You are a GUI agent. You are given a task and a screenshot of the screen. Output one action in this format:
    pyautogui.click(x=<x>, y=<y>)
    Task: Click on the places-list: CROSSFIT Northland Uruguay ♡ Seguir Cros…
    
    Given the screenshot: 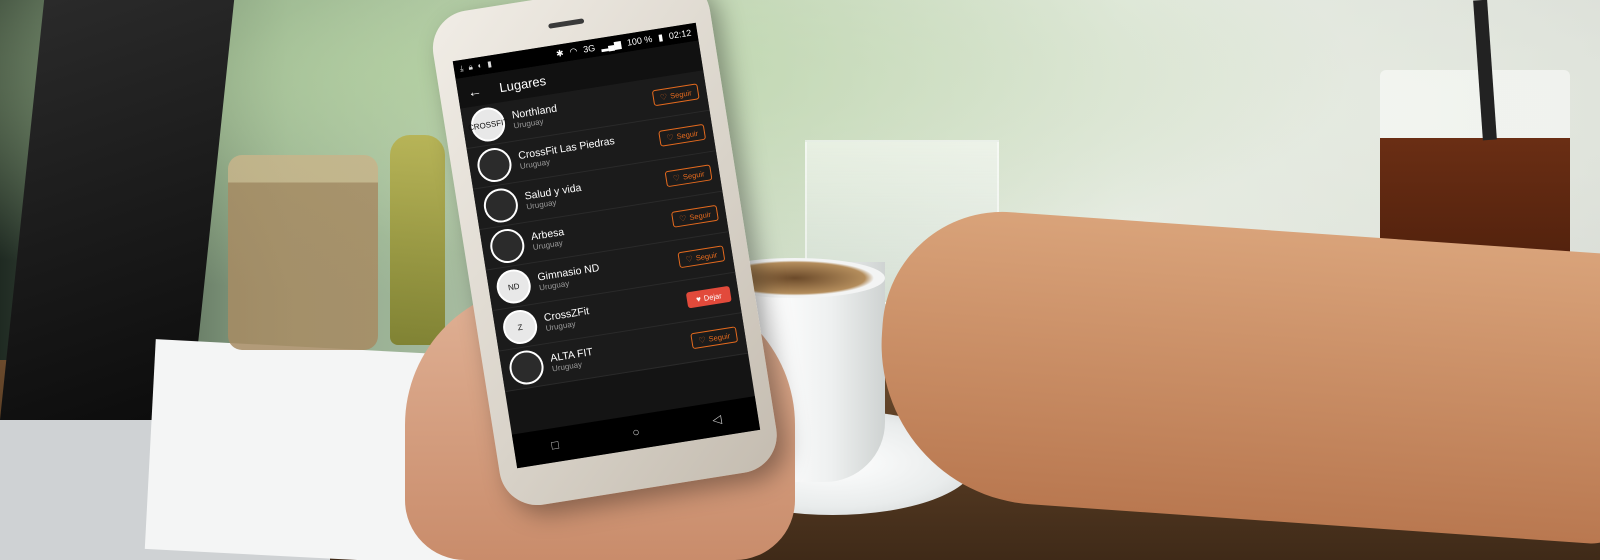 What is the action you would take?
    pyautogui.click(x=604, y=231)
    